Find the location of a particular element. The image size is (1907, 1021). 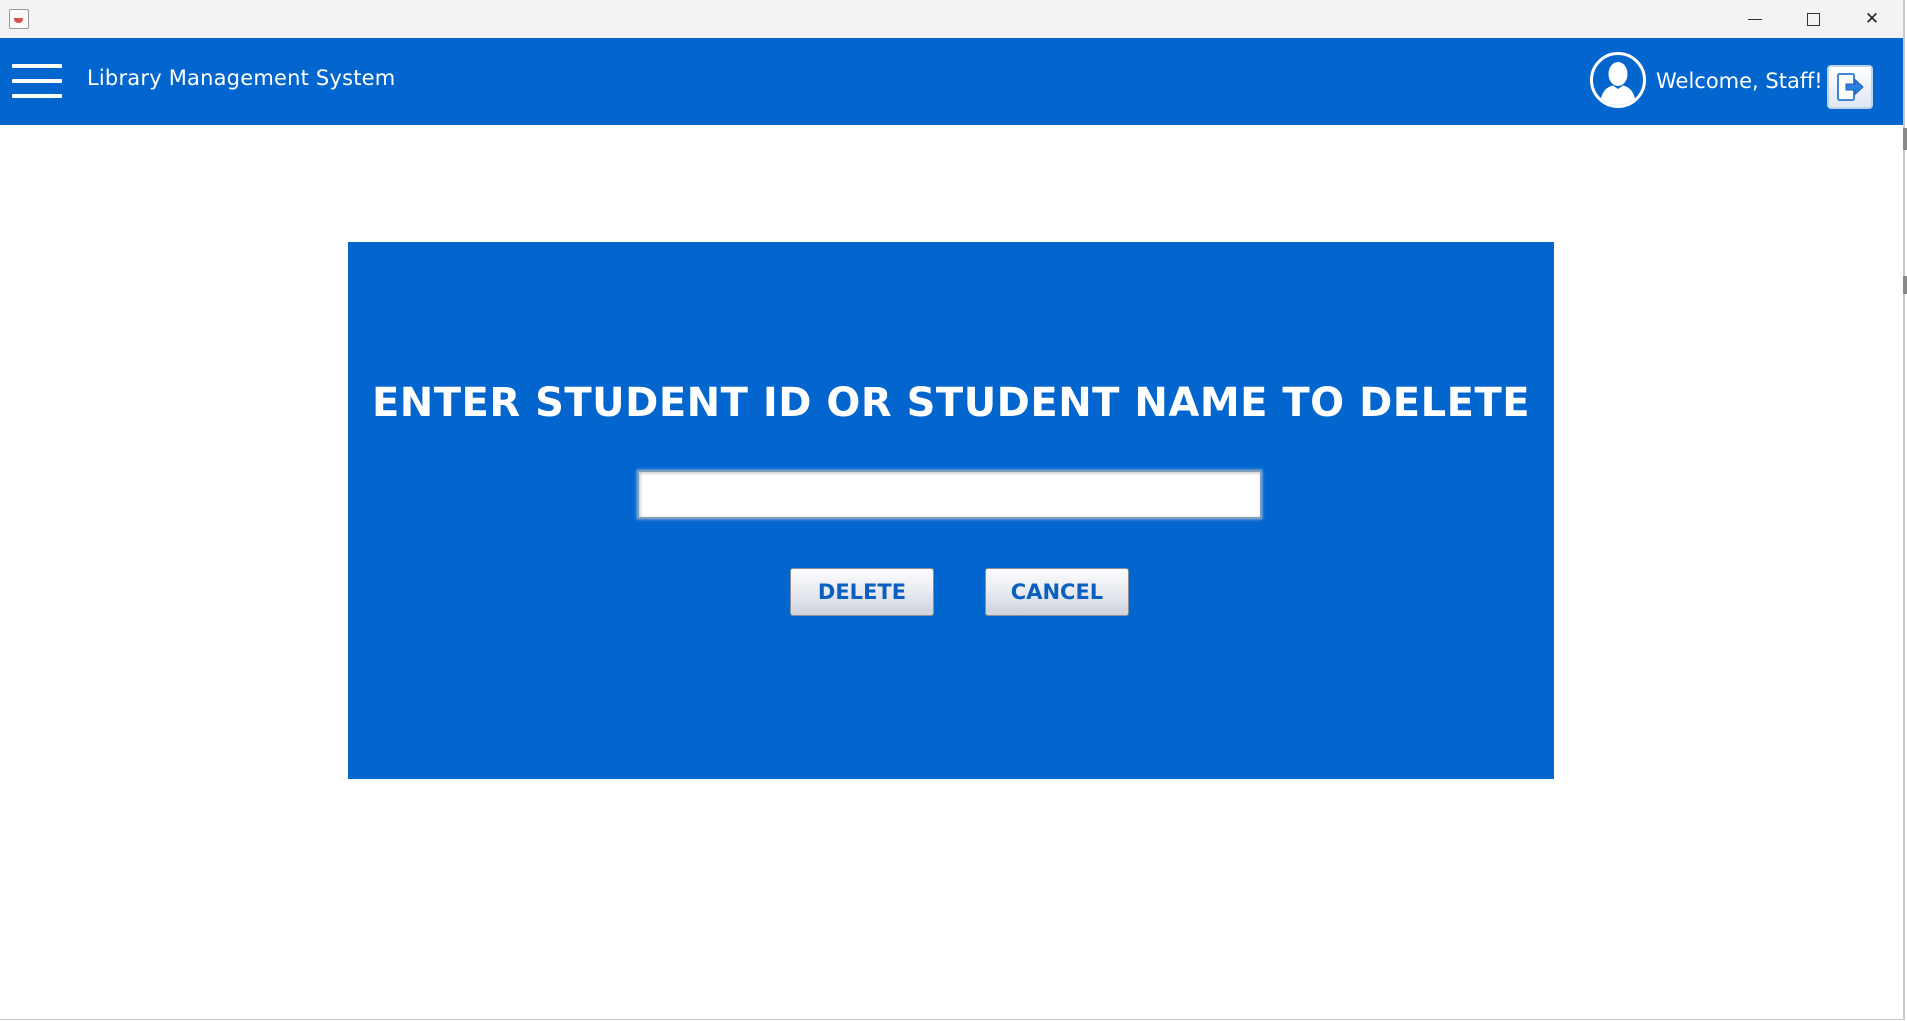

app-title: Library Management System is located at coordinates (241, 78).